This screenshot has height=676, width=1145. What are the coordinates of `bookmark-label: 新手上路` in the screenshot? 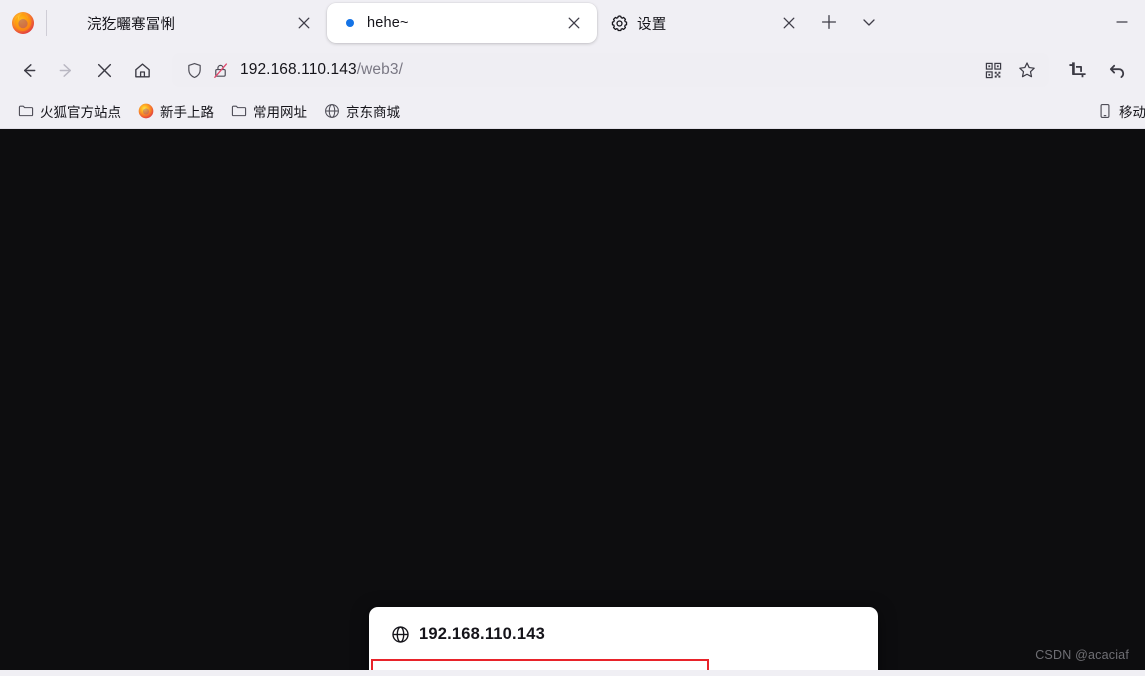 It's located at (187, 112).